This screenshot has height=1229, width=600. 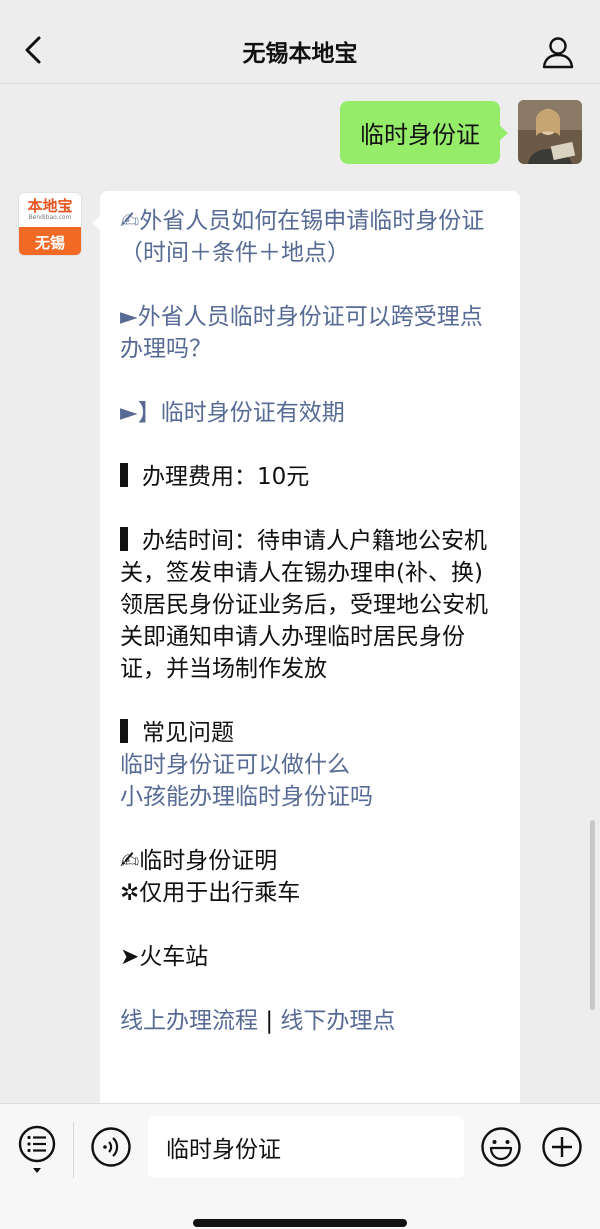 What do you see at coordinates (50, 206) in the screenshot?
I see `avatar-brand: 本地宝` at bounding box center [50, 206].